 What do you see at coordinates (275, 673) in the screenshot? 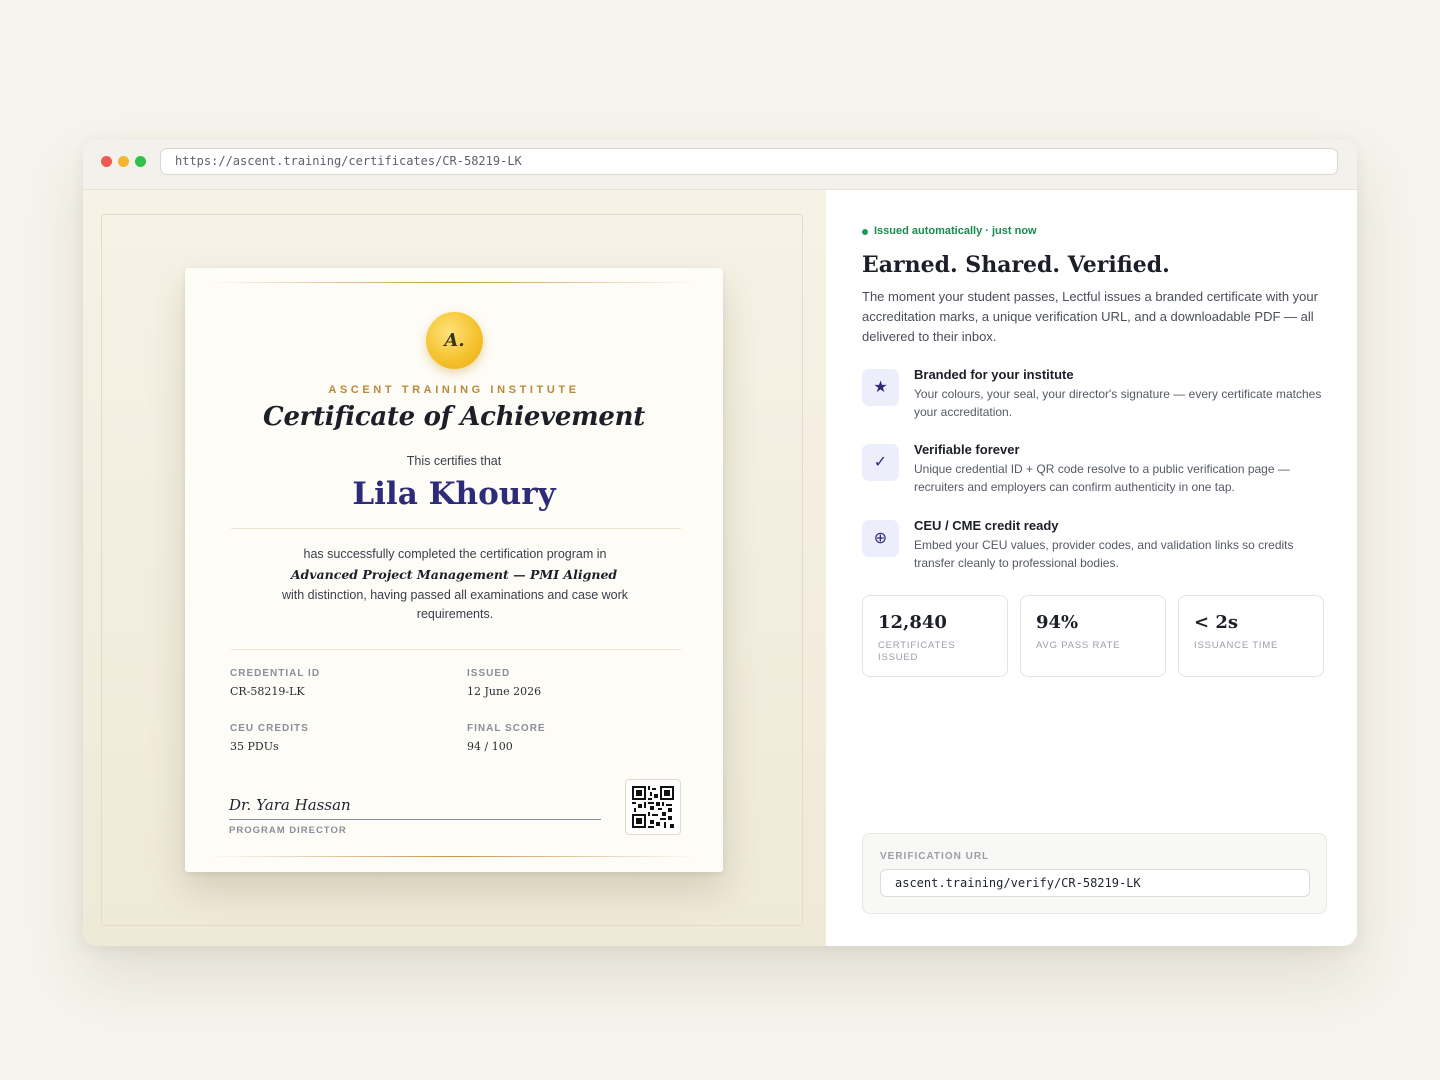
I see `credential-id-label: CREDENTIAL ID` at bounding box center [275, 673].